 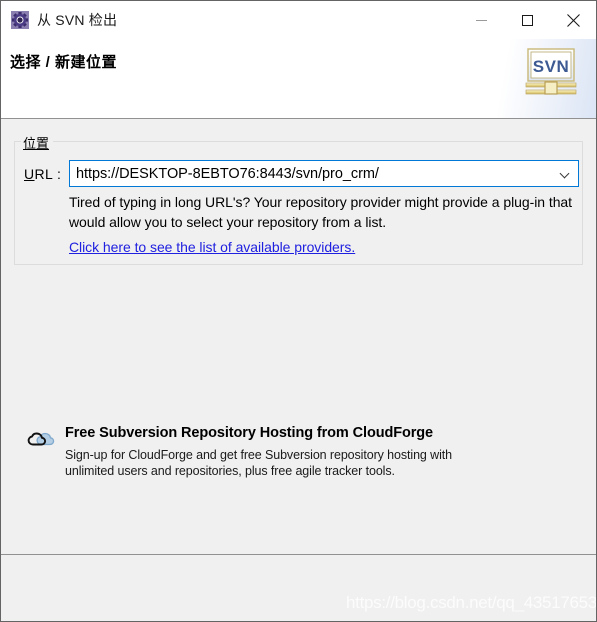 I want to click on location-group-label-text: 位置, so click(x=36, y=143).